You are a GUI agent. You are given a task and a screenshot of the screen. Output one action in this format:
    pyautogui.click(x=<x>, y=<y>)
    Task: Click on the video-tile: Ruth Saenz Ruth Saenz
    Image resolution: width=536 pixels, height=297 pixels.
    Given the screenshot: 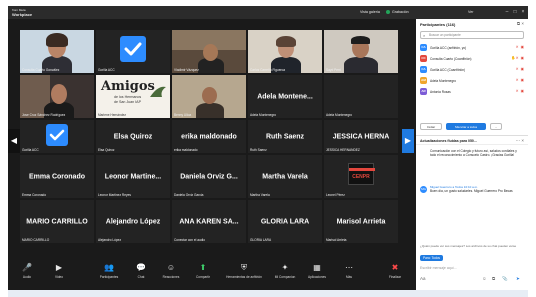 What is the action you would take?
    pyautogui.click(x=285, y=136)
    